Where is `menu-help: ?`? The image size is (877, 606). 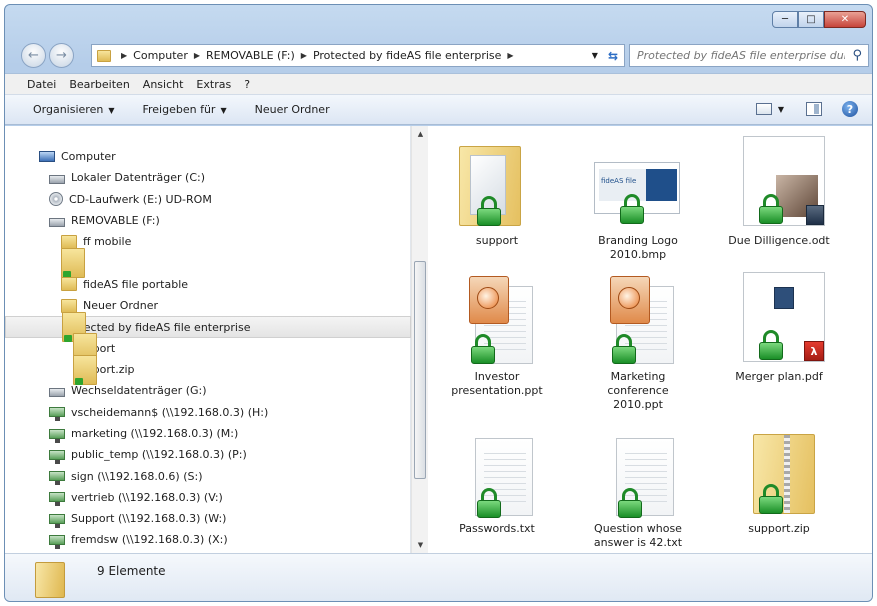 menu-help: ? is located at coordinates (247, 84).